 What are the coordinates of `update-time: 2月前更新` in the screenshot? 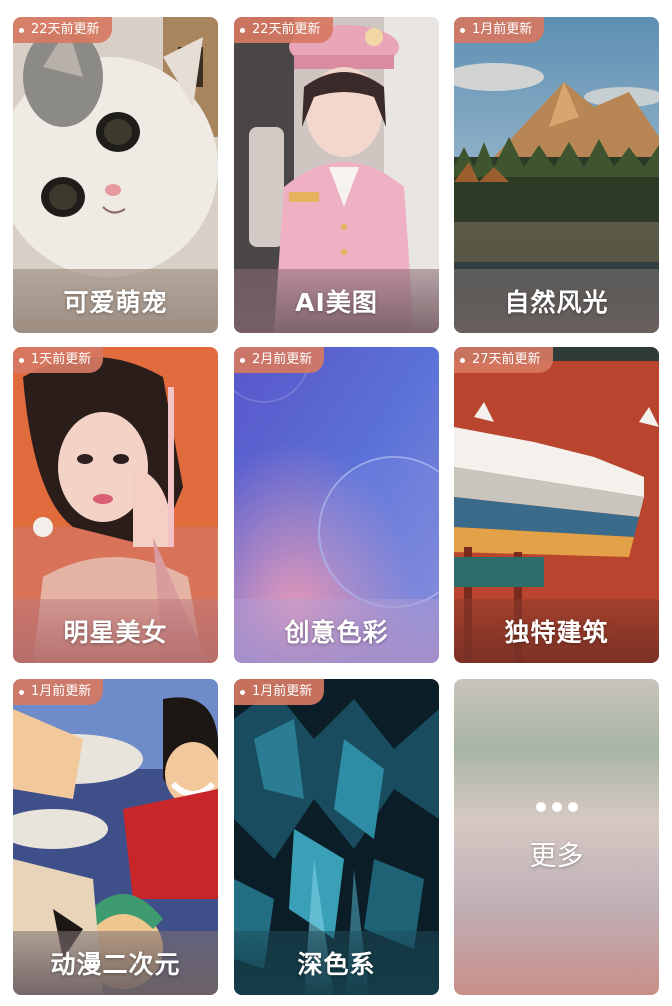 It's located at (282, 359).